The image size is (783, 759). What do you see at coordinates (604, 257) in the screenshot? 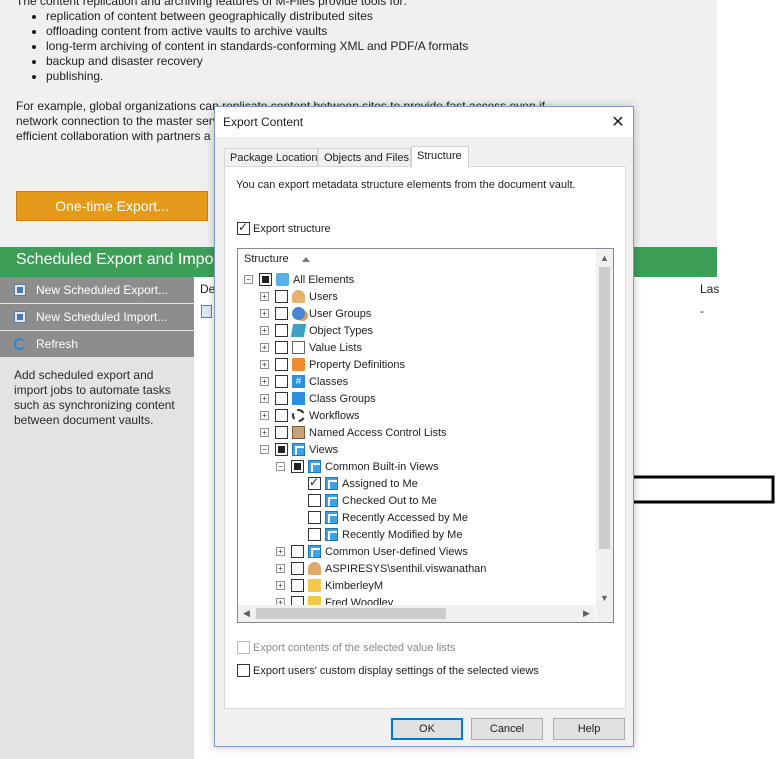
I see `scroll-up-icon: ▲` at bounding box center [604, 257].